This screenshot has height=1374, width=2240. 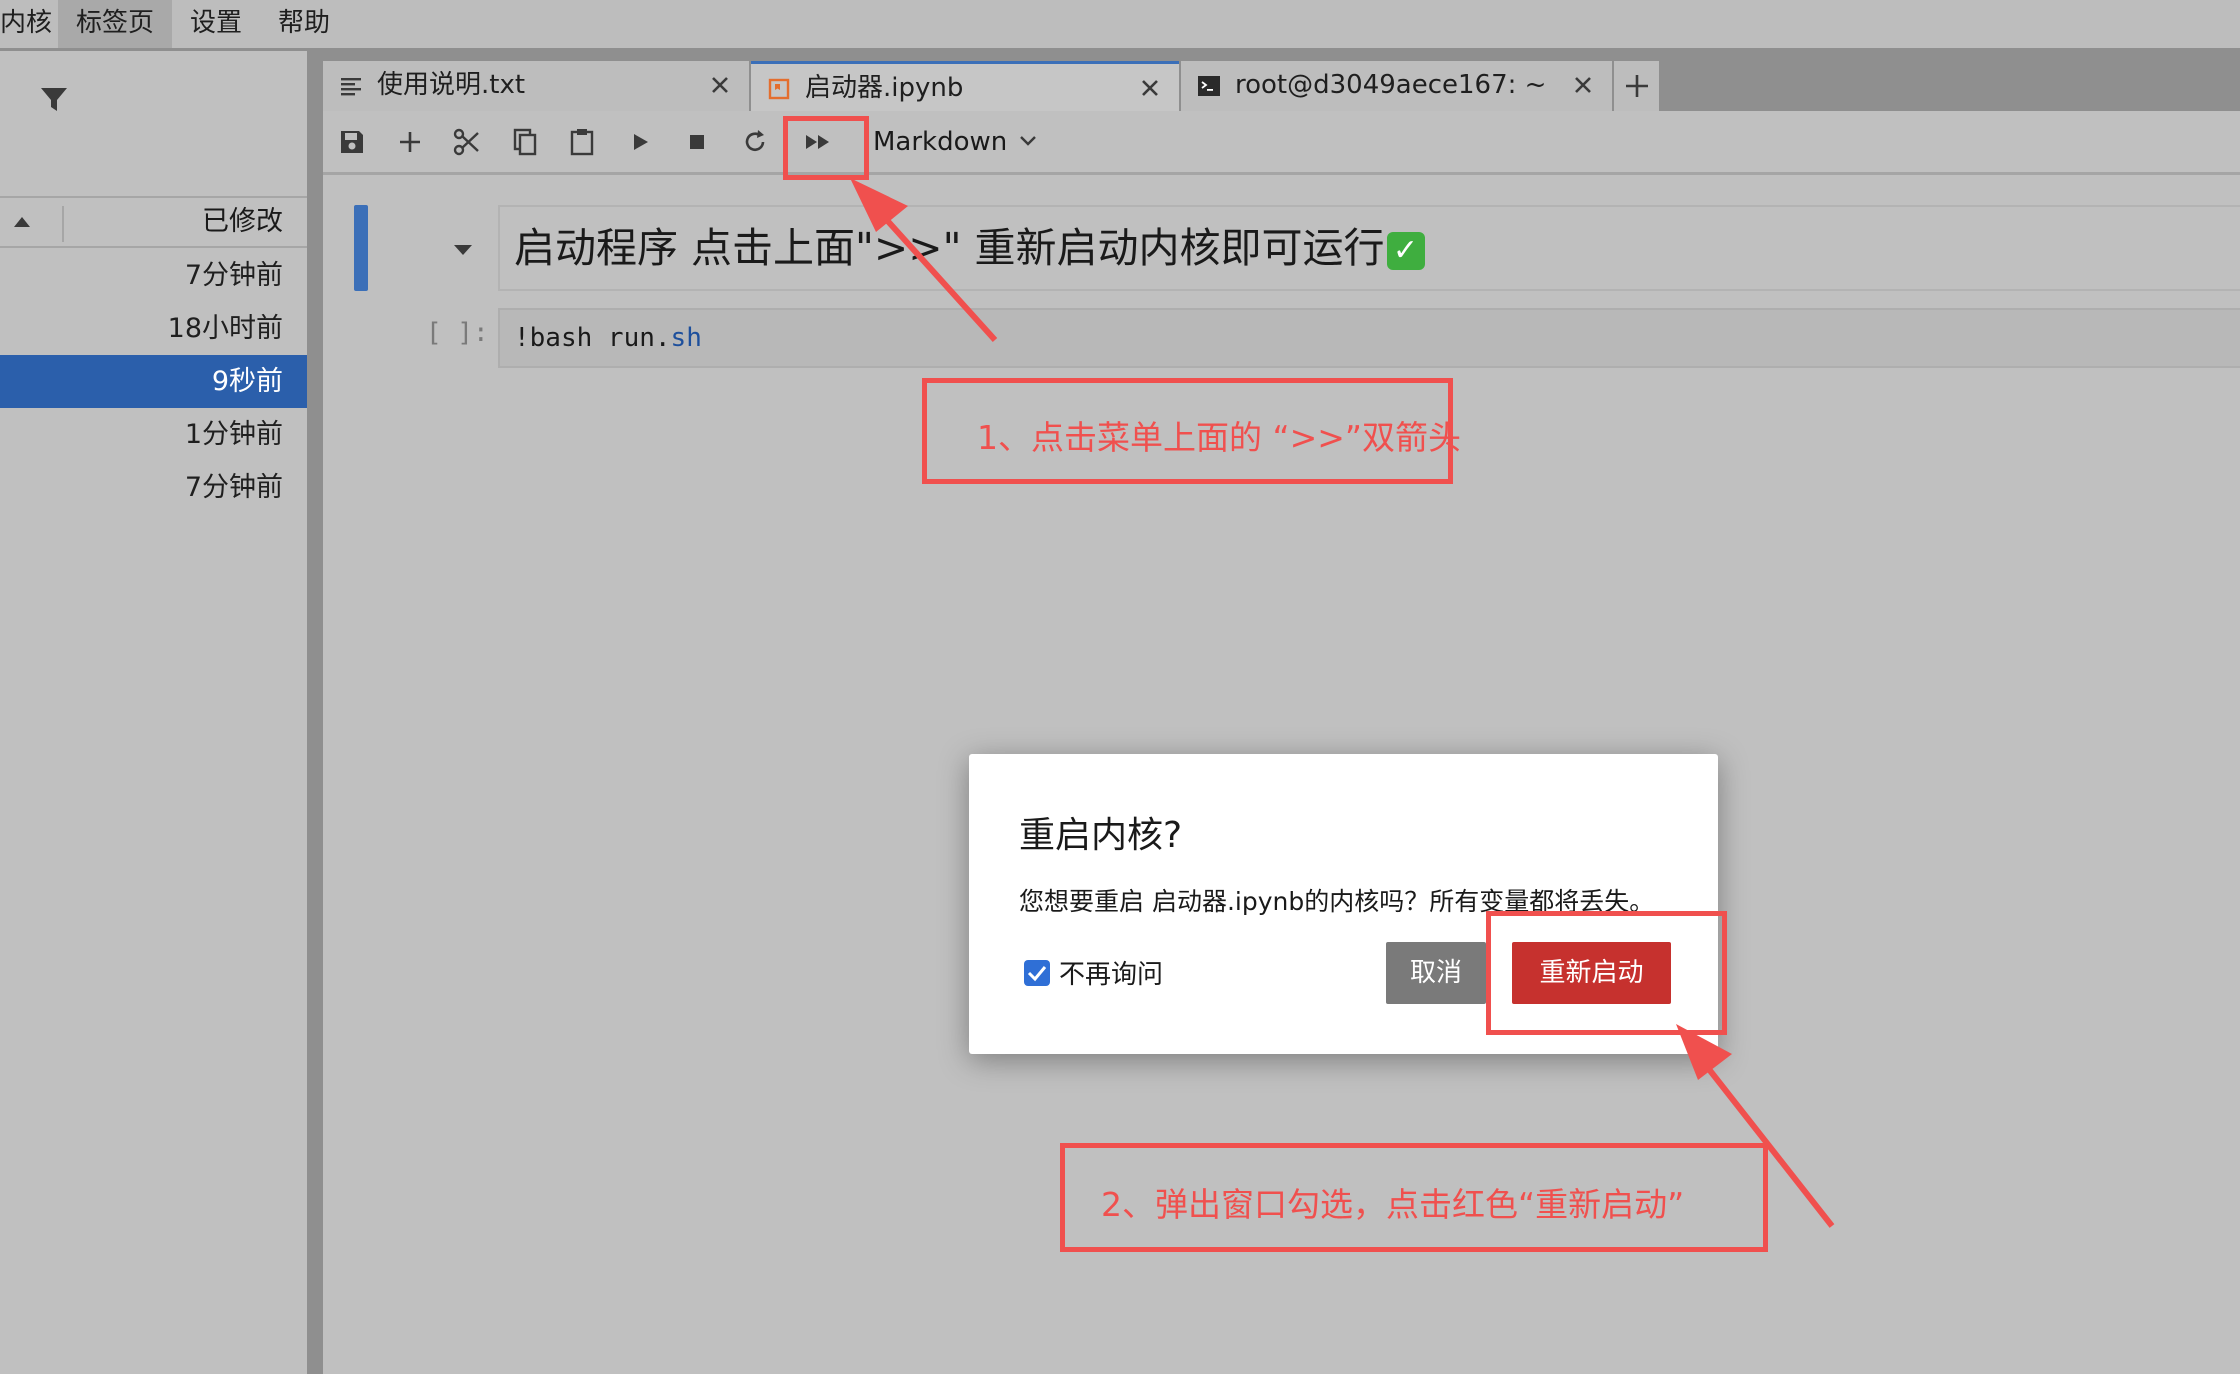 I want to click on file-row-selected: 9秒前, so click(x=153, y=381).